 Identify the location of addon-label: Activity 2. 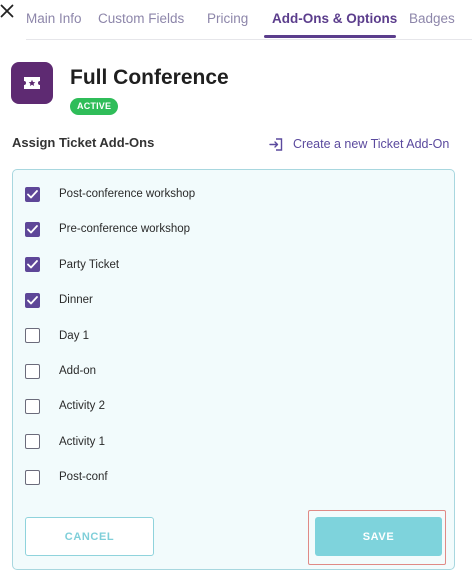
(82, 406).